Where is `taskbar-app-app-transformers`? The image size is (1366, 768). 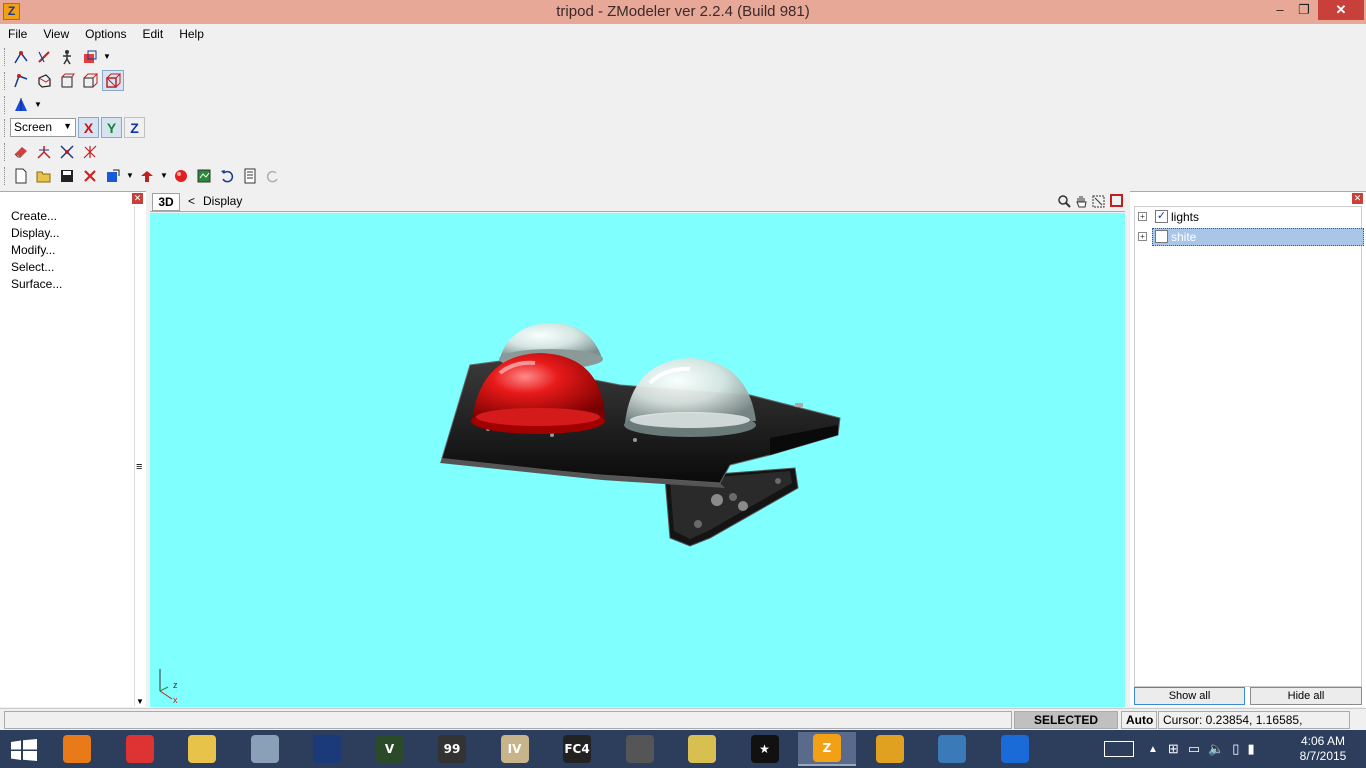 taskbar-app-app-transformers is located at coordinates (640, 749).